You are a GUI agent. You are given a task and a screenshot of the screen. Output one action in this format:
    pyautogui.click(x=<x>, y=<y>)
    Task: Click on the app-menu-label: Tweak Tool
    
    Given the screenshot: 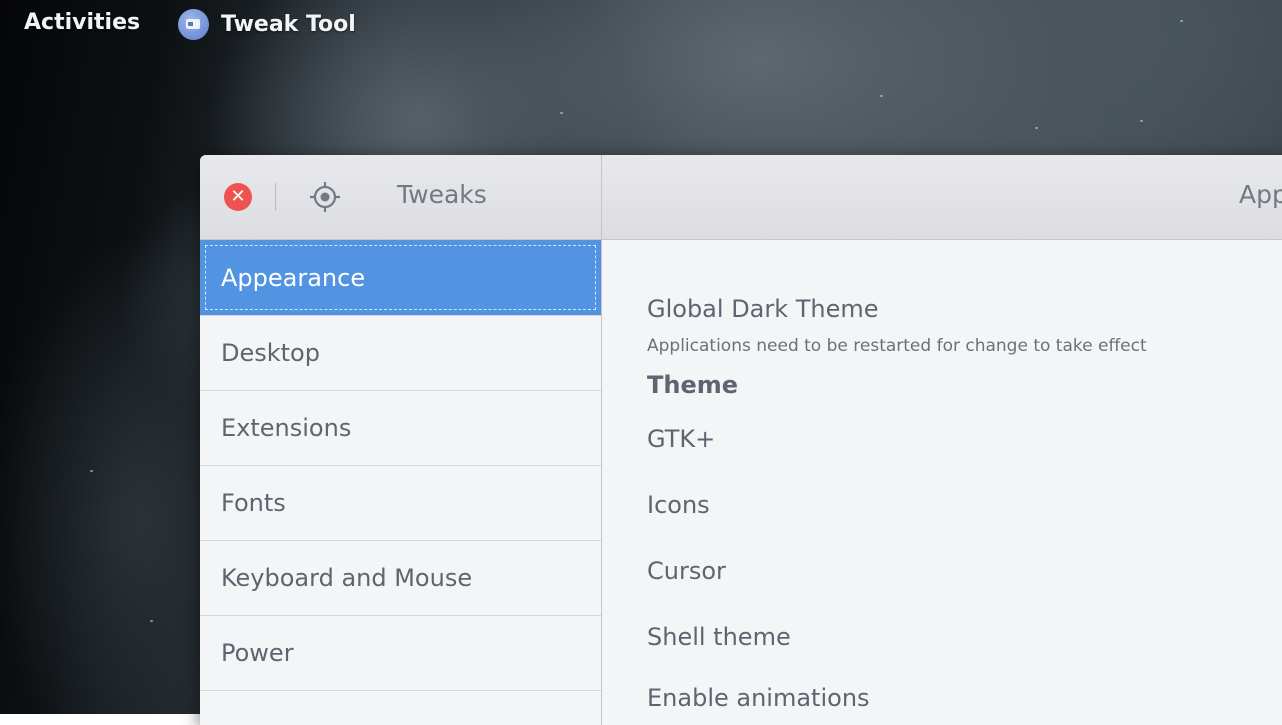 What is the action you would take?
    pyautogui.click(x=288, y=24)
    